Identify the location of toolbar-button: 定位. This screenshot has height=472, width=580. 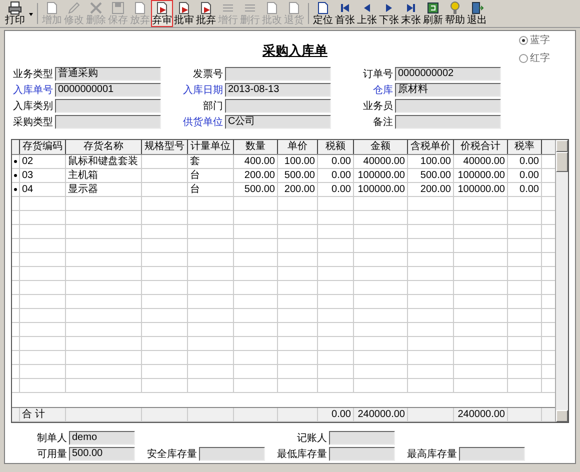
(323, 13).